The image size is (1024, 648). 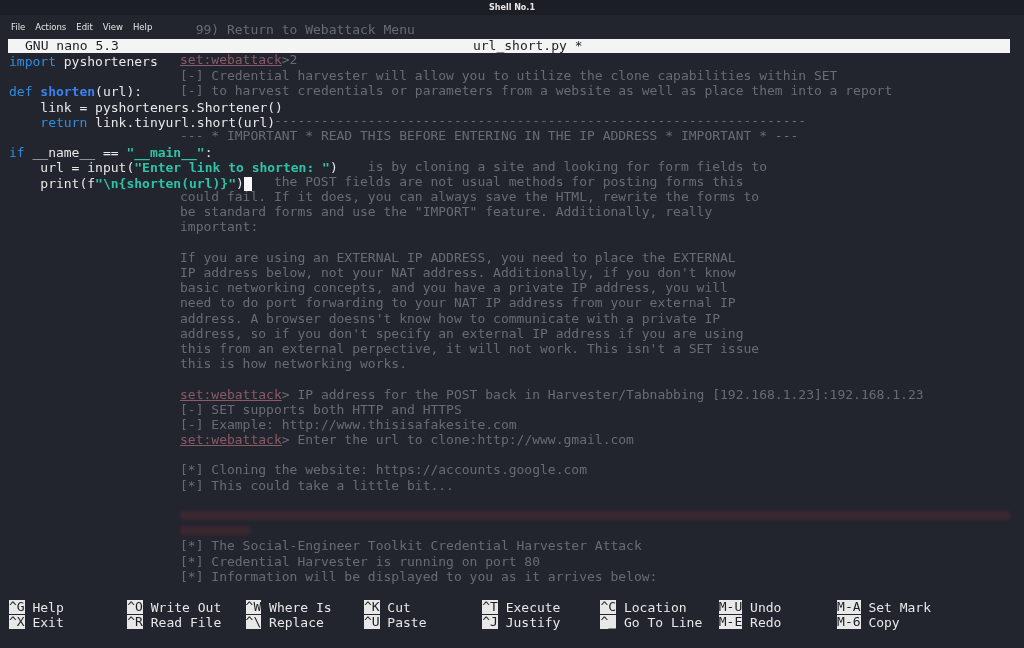 I want to click on background-text: > IP address for the POST back in Harvester/Tabnabbing [192.168.1.23]:192.168.1.23, so click(x=602, y=394).